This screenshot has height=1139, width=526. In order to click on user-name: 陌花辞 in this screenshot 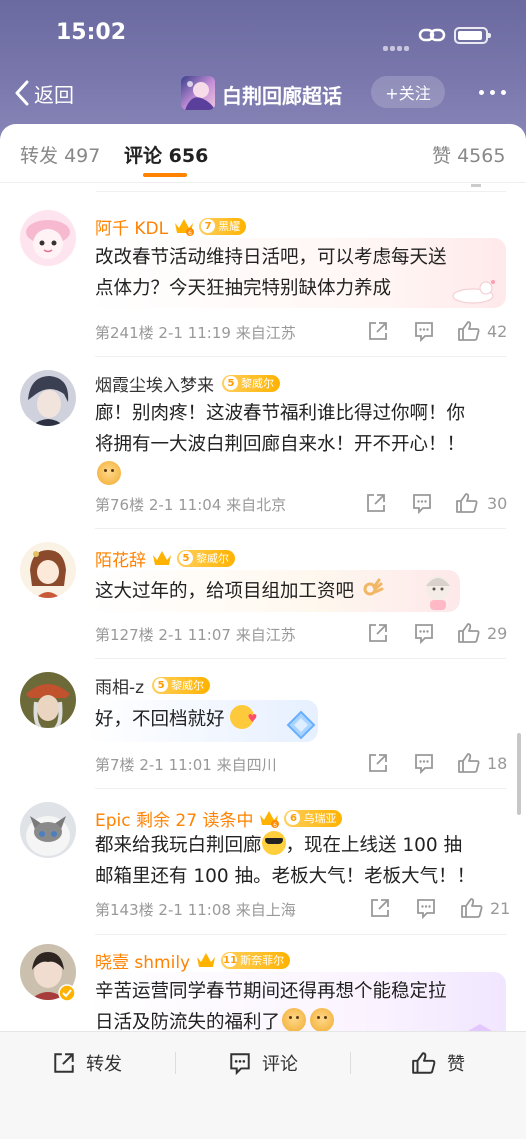, I will do `click(120, 558)`.